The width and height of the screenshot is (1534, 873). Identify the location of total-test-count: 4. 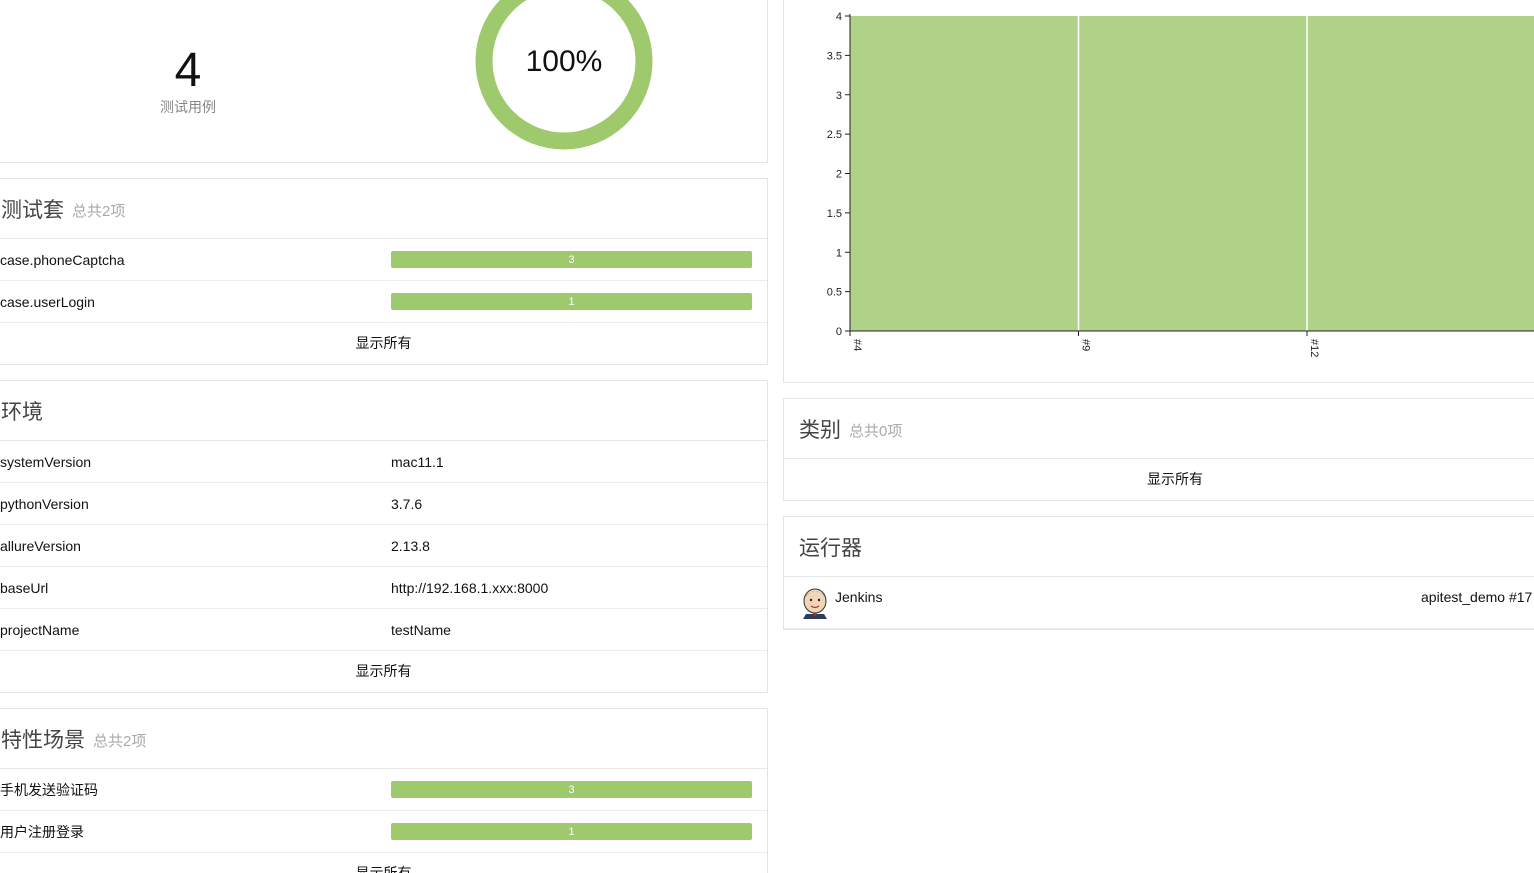
(188, 70).